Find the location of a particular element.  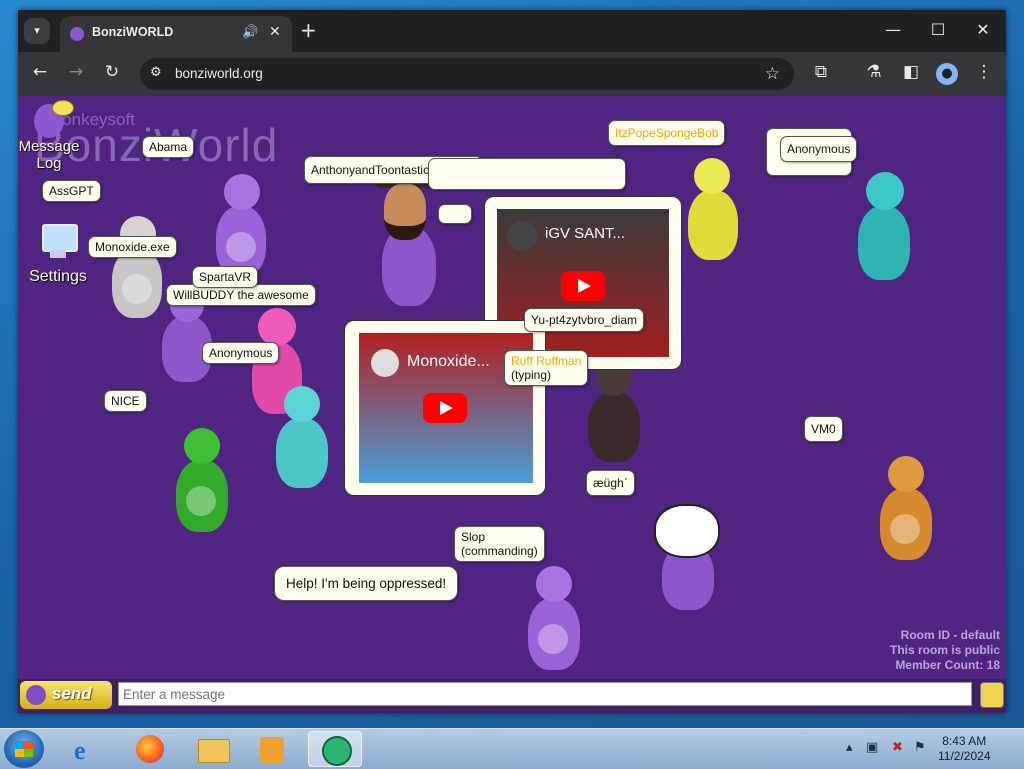

chevron-down-icon: ▾ is located at coordinates (37, 30).